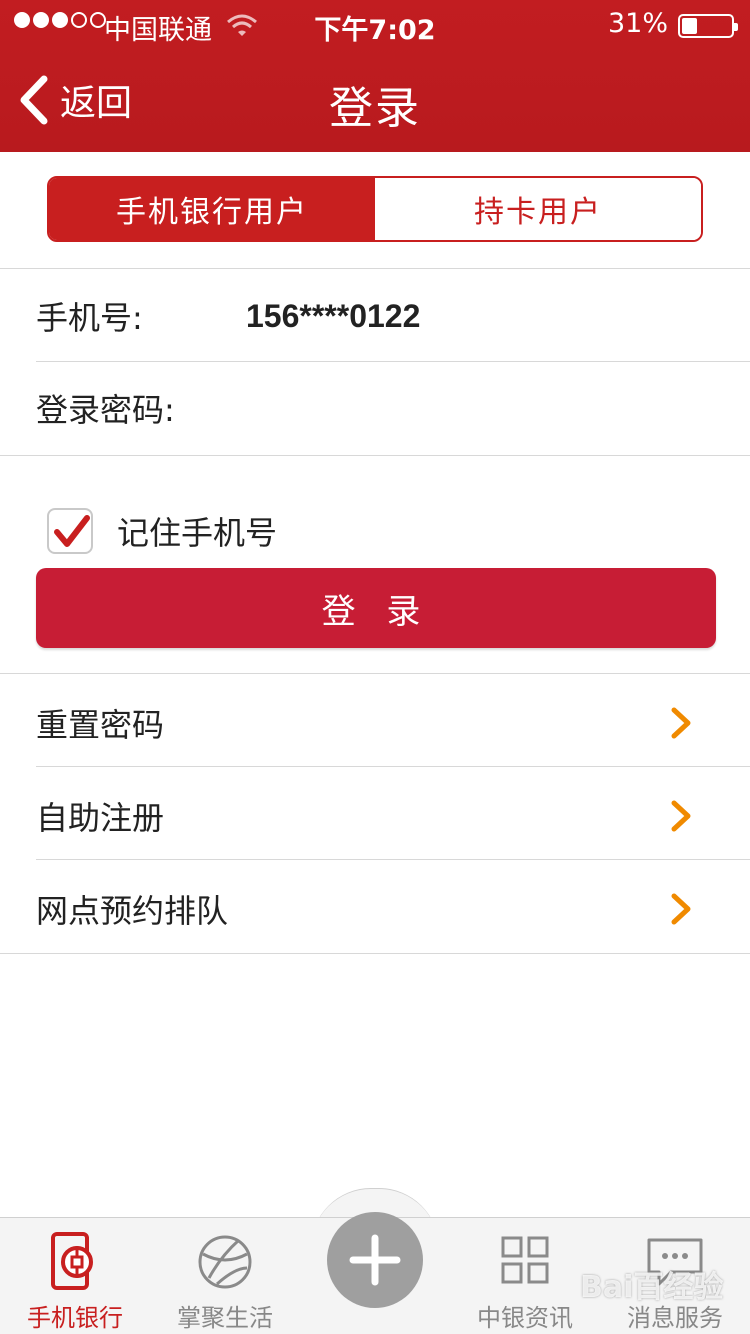 This screenshot has height=1334, width=750. What do you see at coordinates (197, 533) in the screenshot?
I see `remember-label: 记住手机号` at bounding box center [197, 533].